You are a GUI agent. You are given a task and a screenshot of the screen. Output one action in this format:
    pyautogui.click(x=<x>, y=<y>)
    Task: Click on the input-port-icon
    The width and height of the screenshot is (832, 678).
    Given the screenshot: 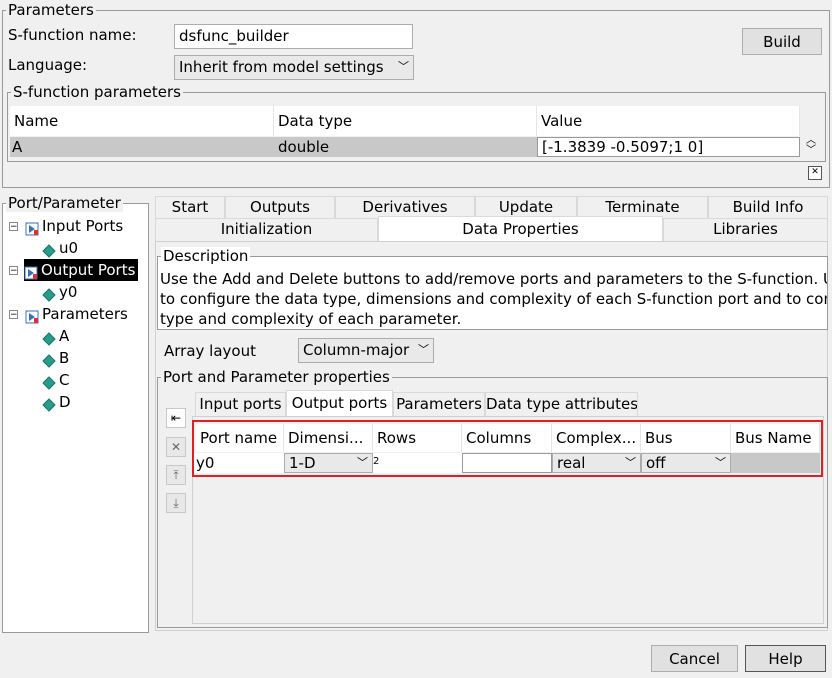 What is the action you would take?
    pyautogui.click(x=32, y=227)
    